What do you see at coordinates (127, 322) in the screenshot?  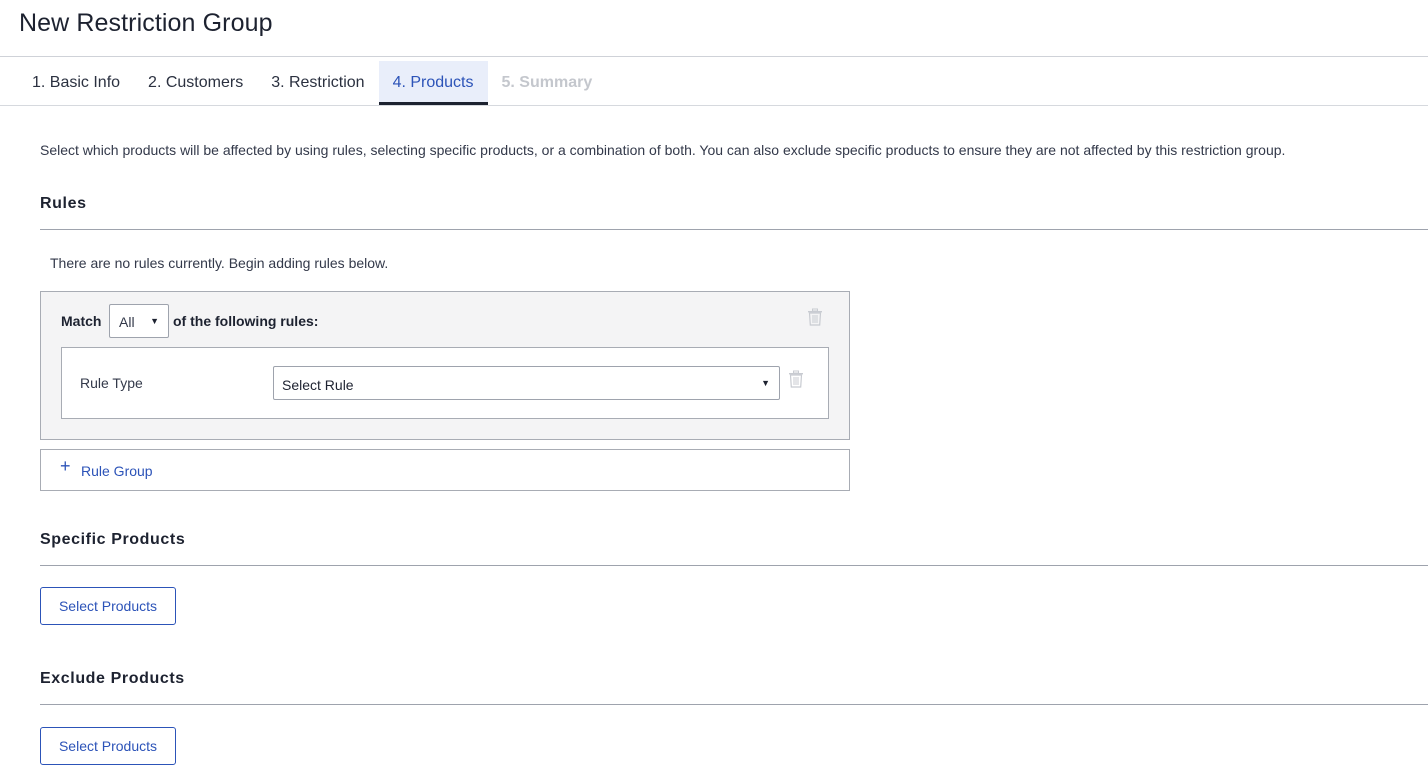 I see `match-select-value: All` at bounding box center [127, 322].